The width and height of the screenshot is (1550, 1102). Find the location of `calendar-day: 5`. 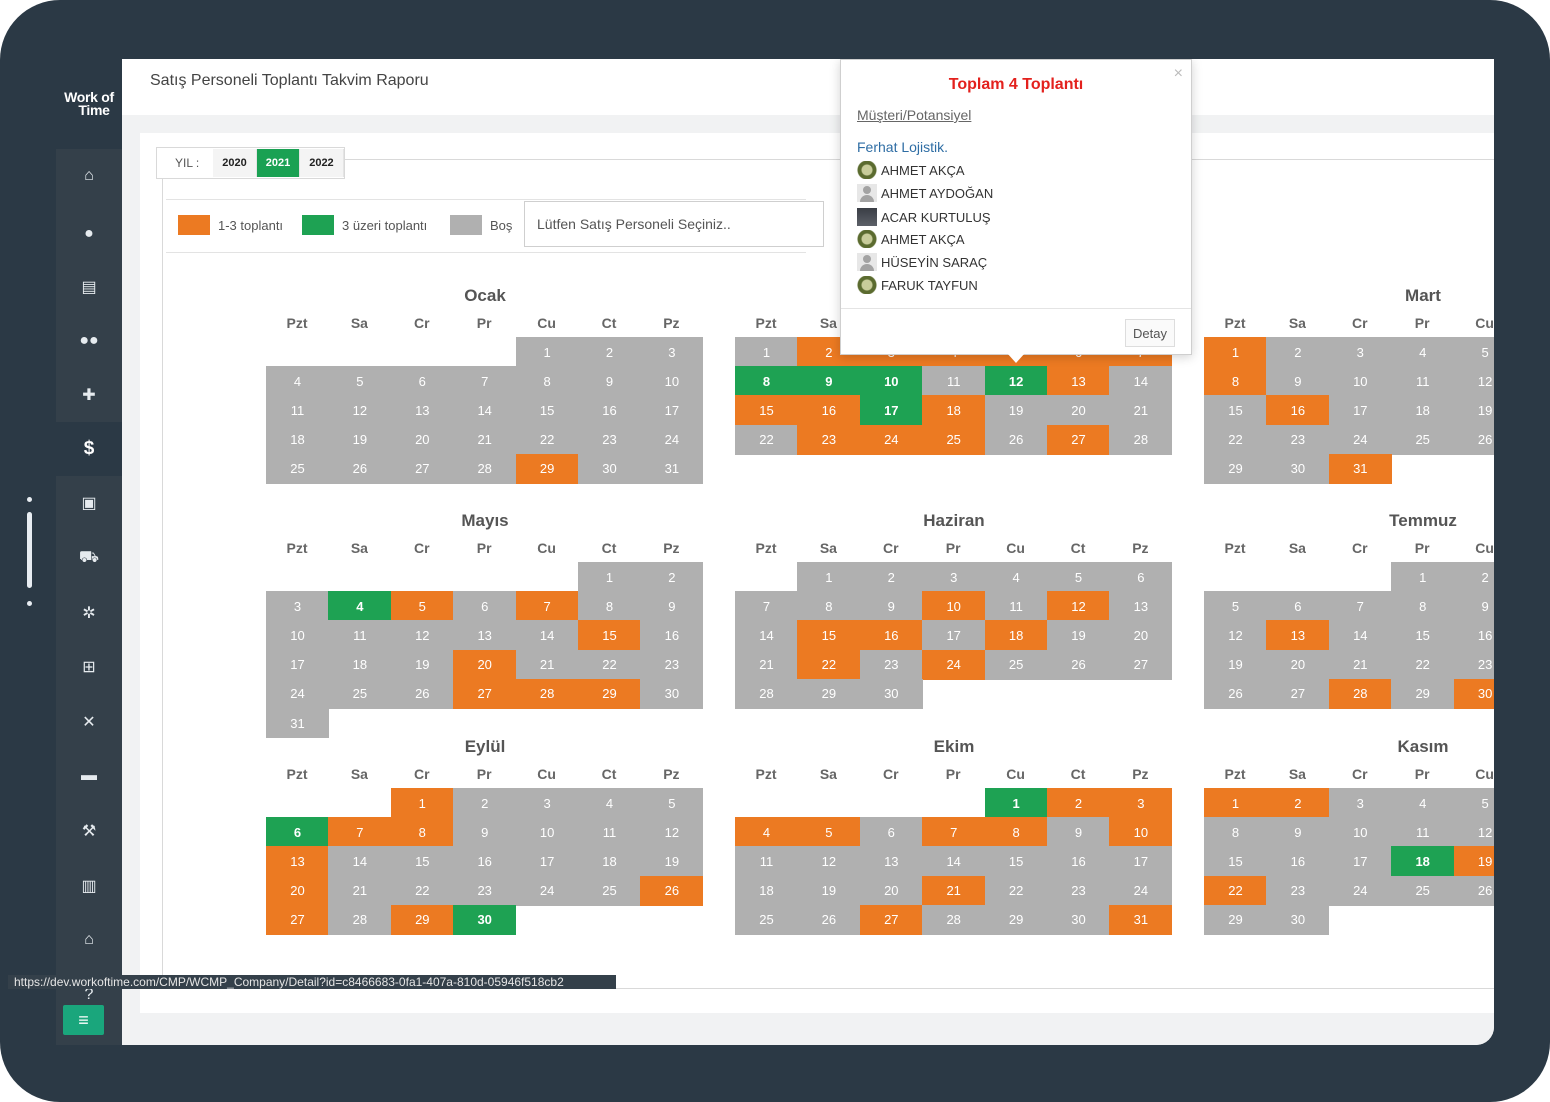

calendar-day: 5 is located at coordinates (422, 606).